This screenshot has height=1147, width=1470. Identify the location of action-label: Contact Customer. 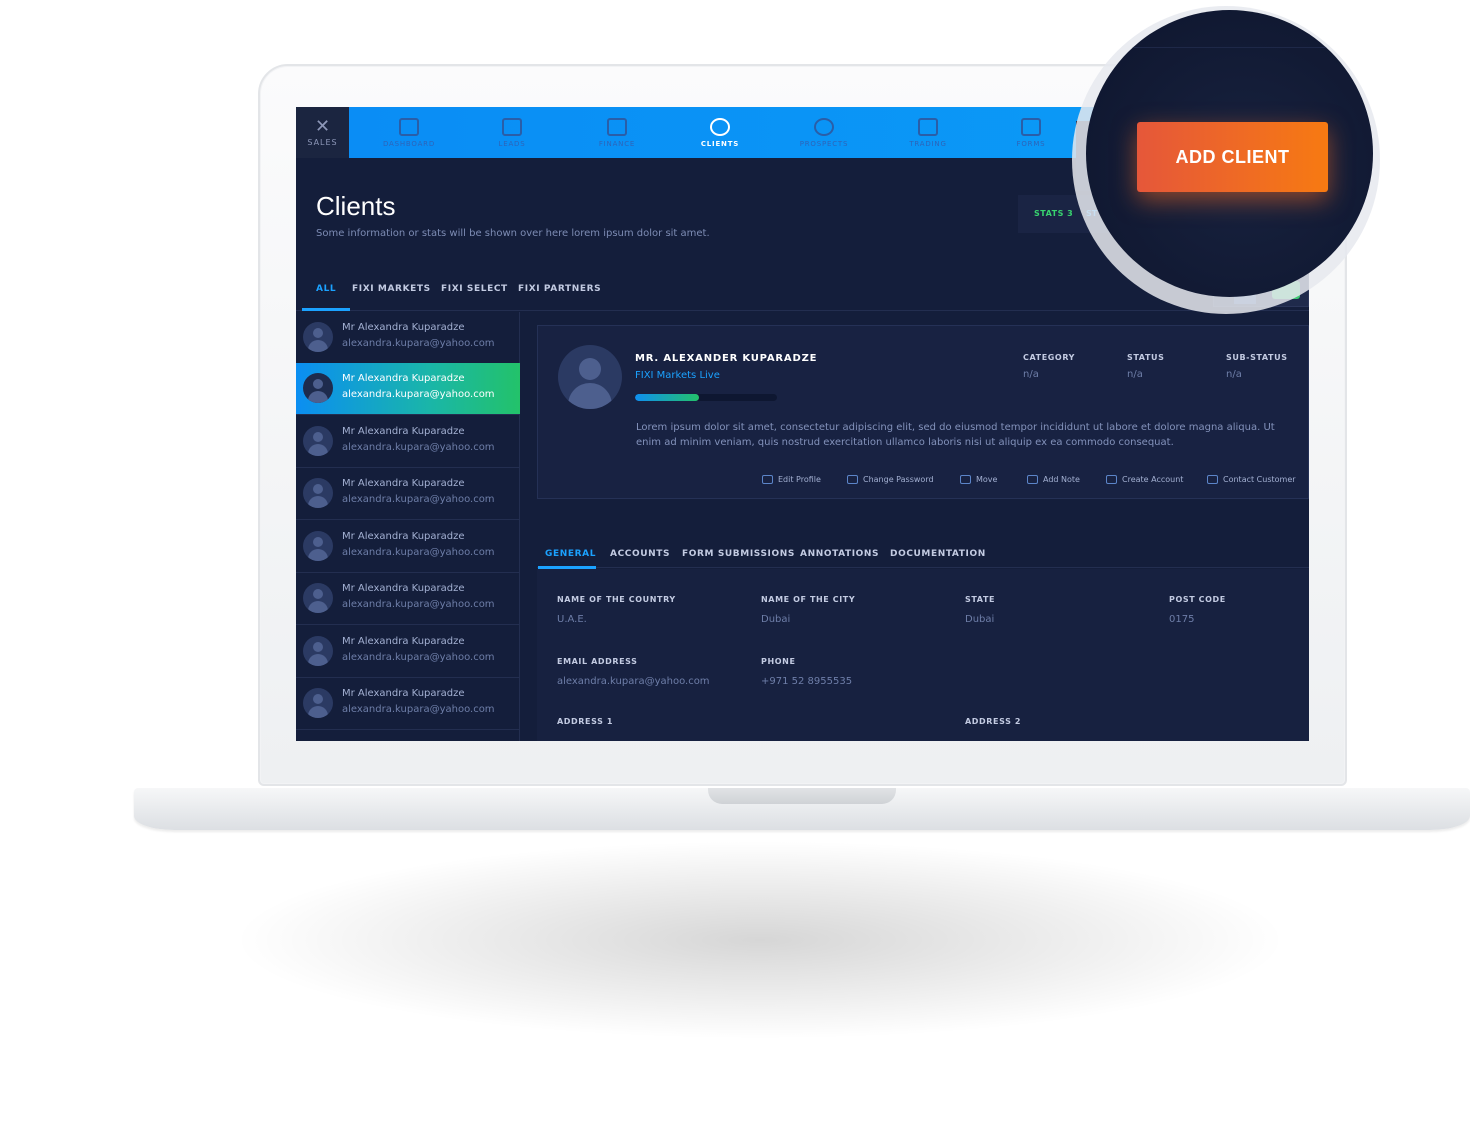
(1259, 479).